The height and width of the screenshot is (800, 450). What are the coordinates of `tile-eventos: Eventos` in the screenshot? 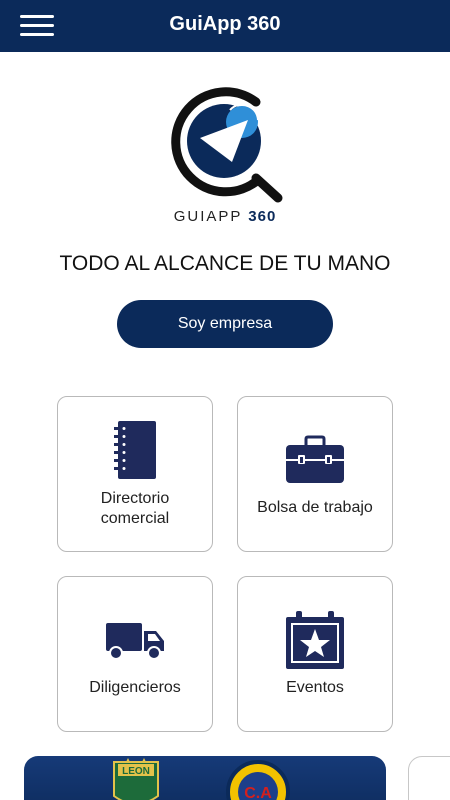 It's located at (315, 654).